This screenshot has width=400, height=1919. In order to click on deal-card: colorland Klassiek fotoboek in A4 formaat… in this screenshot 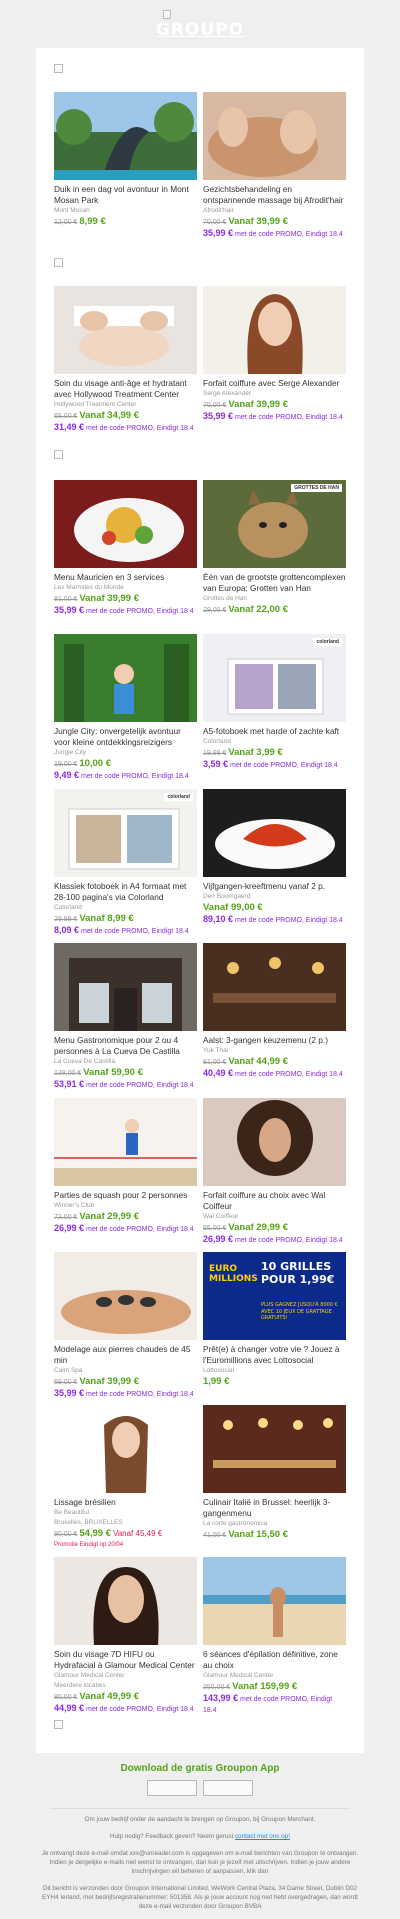, I will do `click(125, 863)`.